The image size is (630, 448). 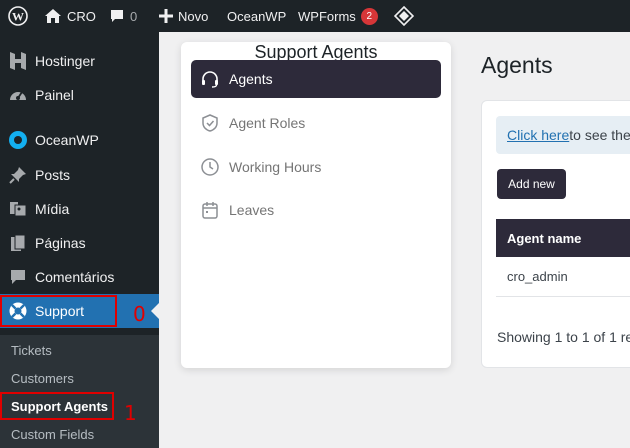 I want to click on tab-working-hours: Working Hours, so click(x=316, y=167).